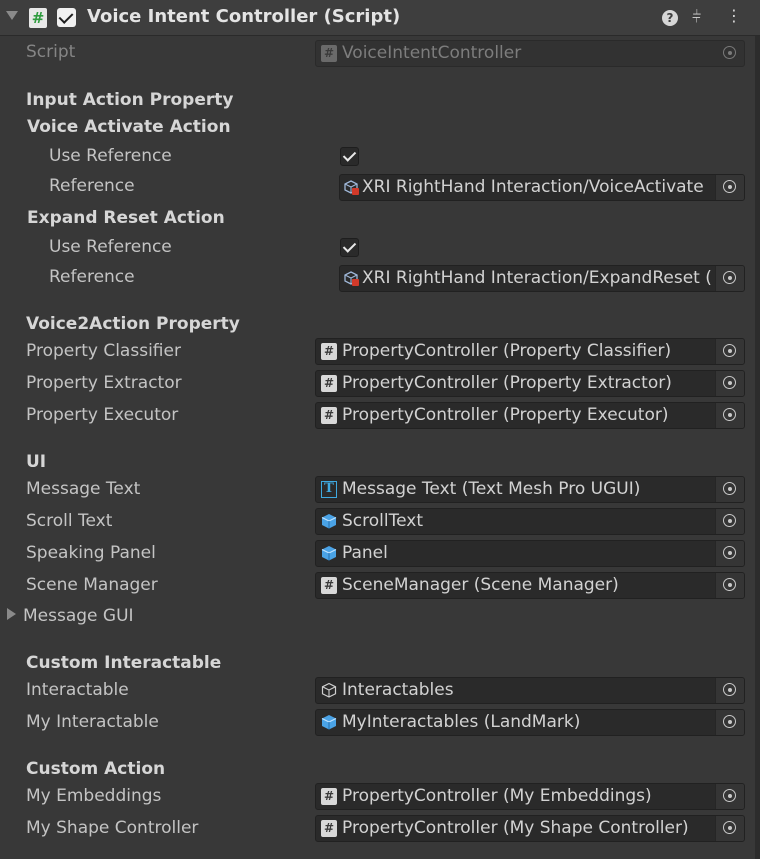  What do you see at coordinates (83, 489) in the screenshot?
I see `message-text-label: Message Text` at bounding box center [83, 489].